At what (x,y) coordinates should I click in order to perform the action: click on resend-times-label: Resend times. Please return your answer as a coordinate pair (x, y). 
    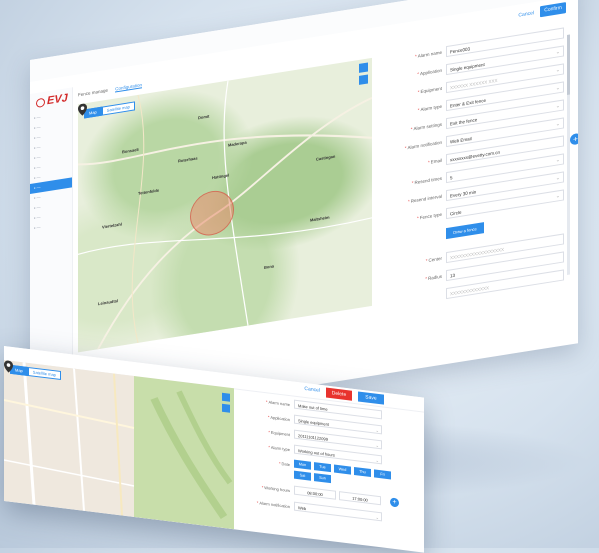
    Looking at the image, I should click on (428, 180).